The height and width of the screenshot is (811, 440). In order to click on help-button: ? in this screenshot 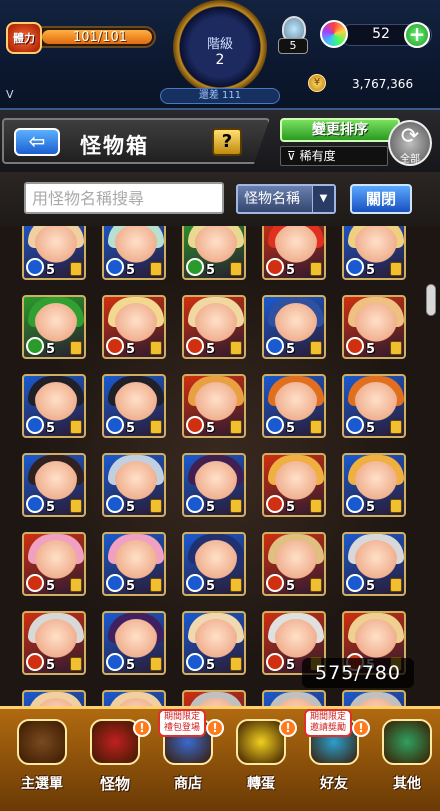, I will do `click(227, 142)`.